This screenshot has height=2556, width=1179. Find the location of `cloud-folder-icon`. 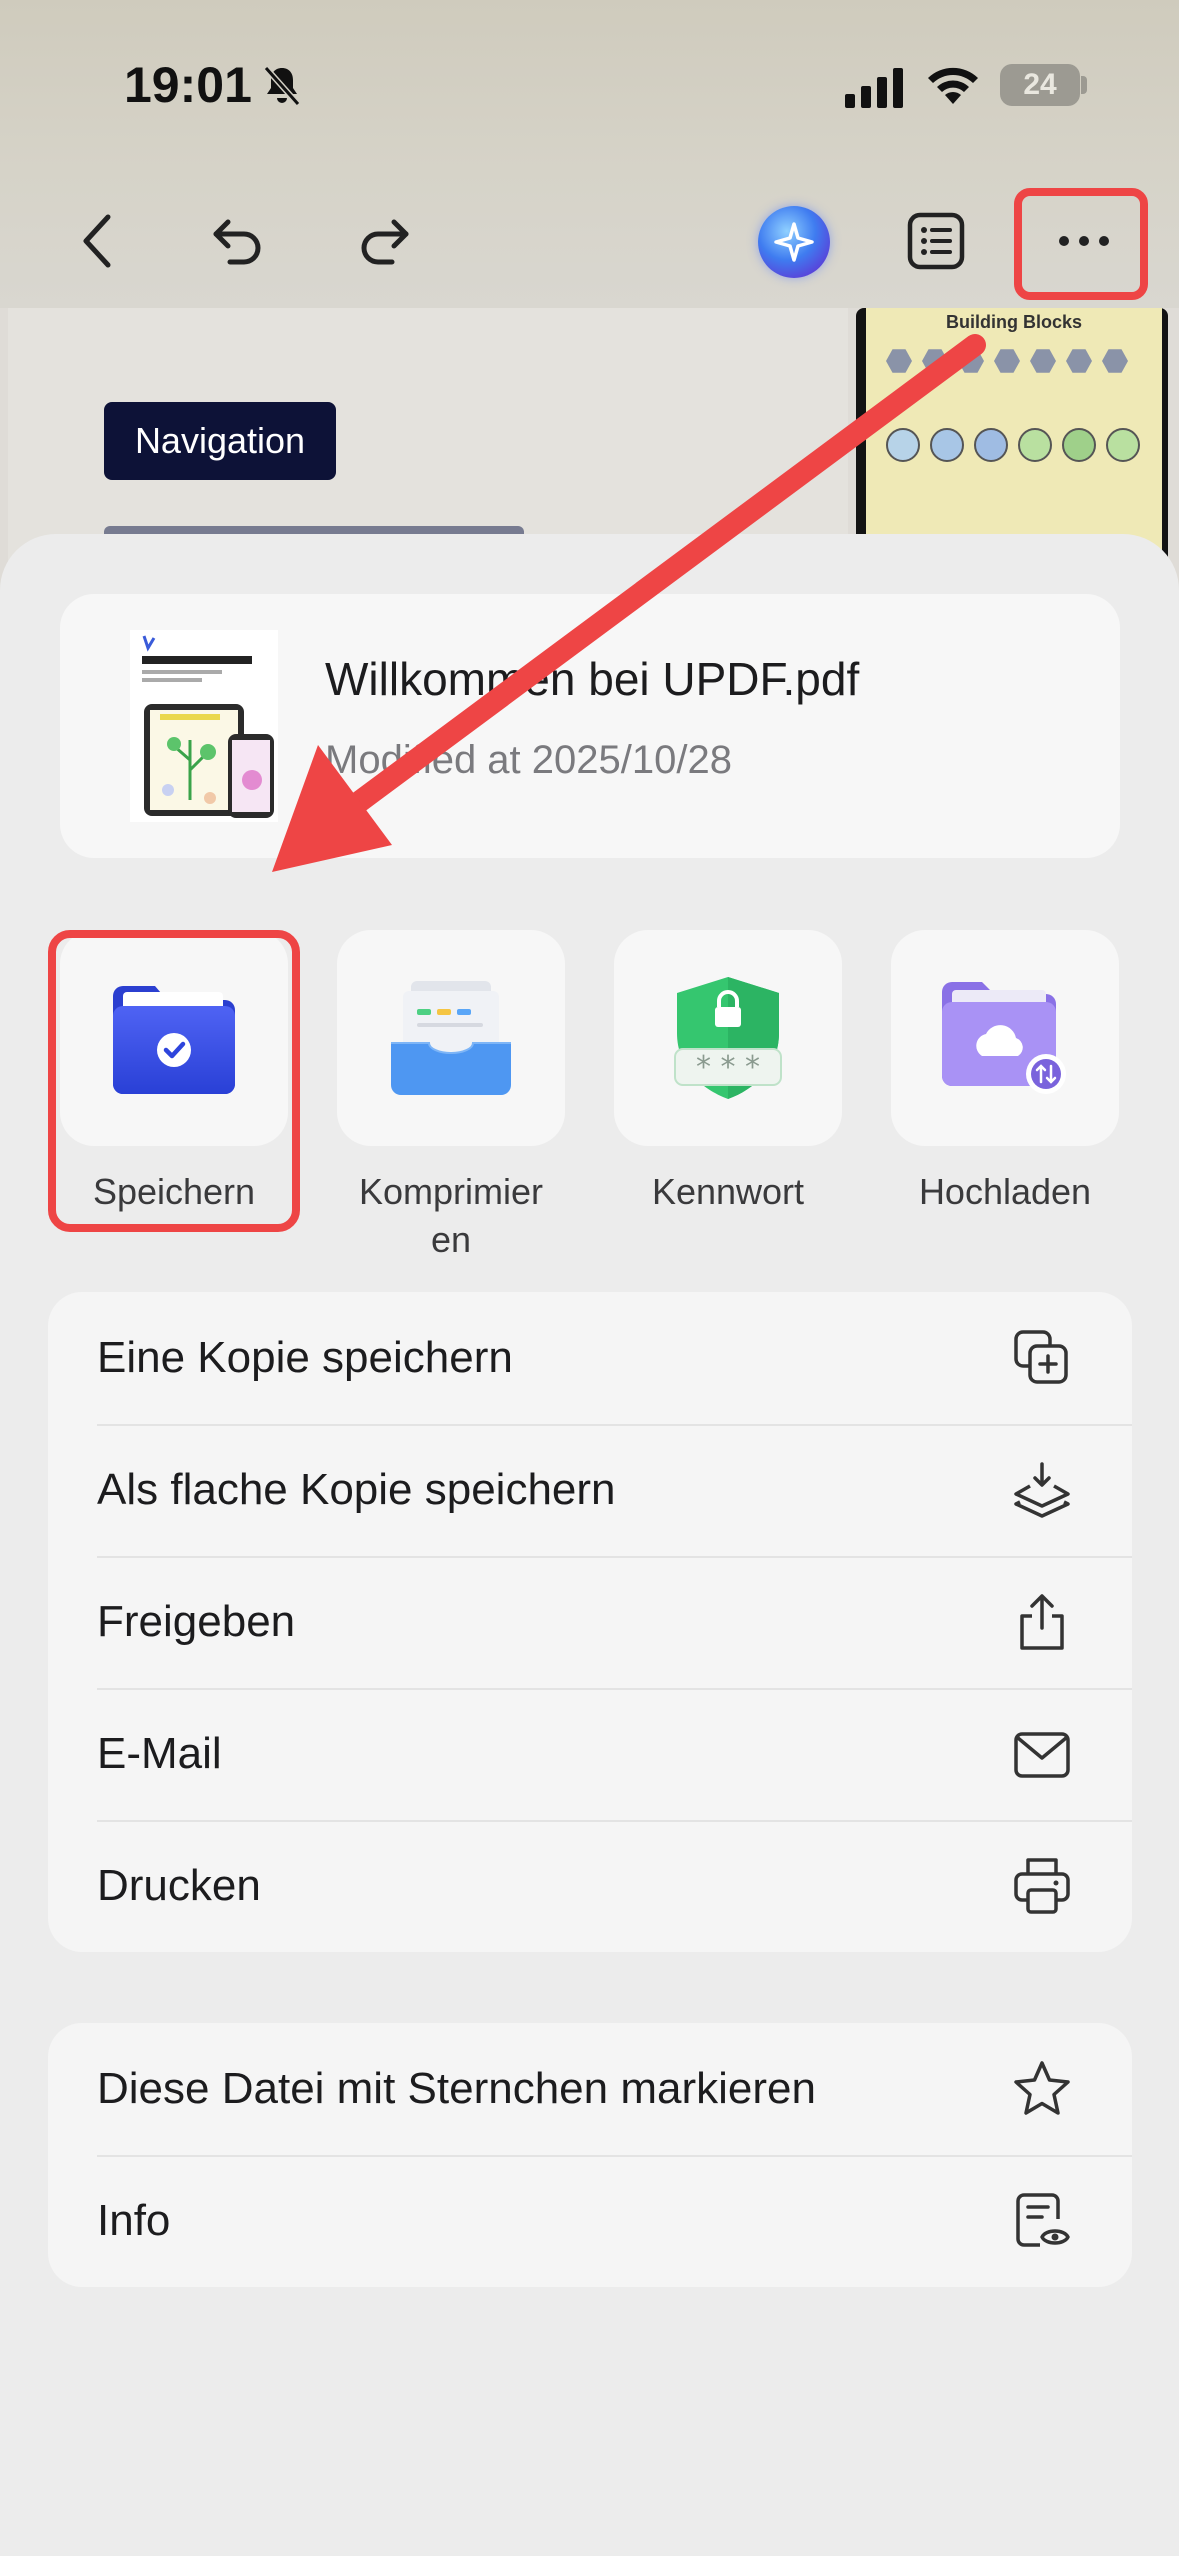

cloud-folder-icon is located at coordinates (1004, 1038).